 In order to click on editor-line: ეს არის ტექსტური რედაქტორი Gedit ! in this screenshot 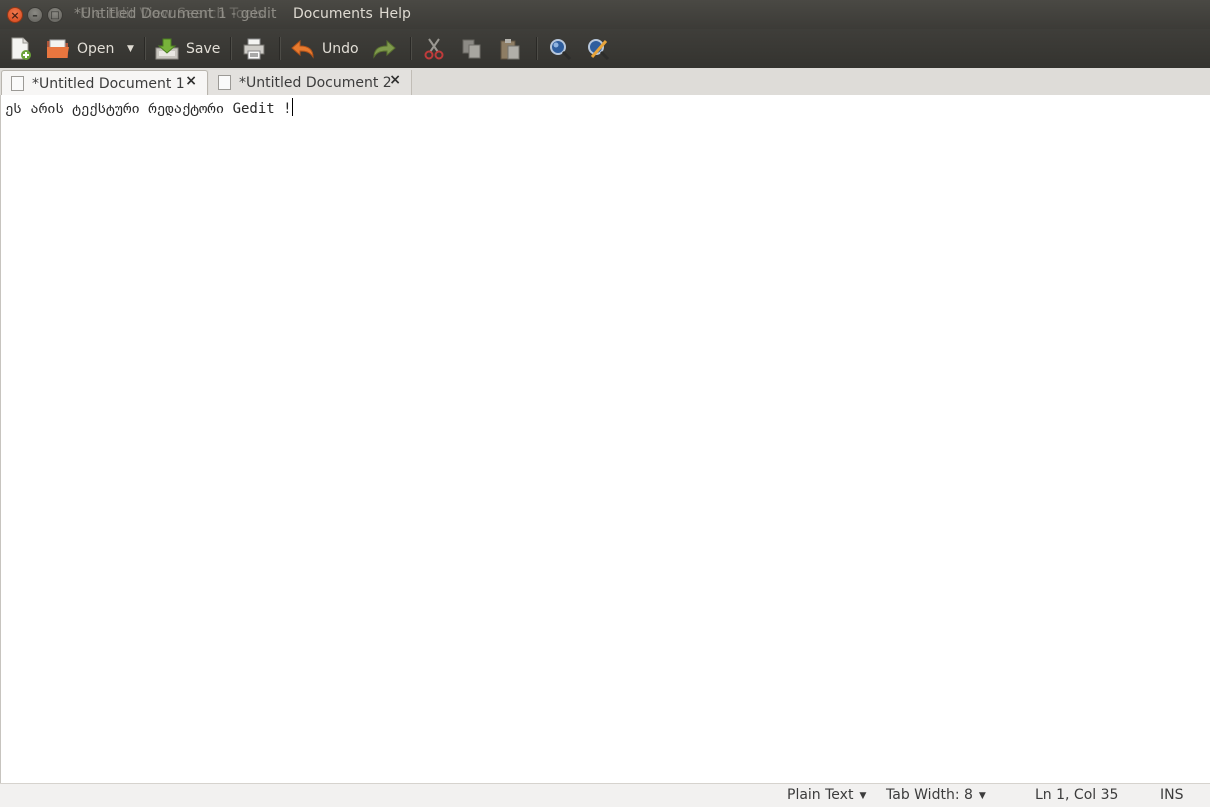, I will do `click(149, 107)`.